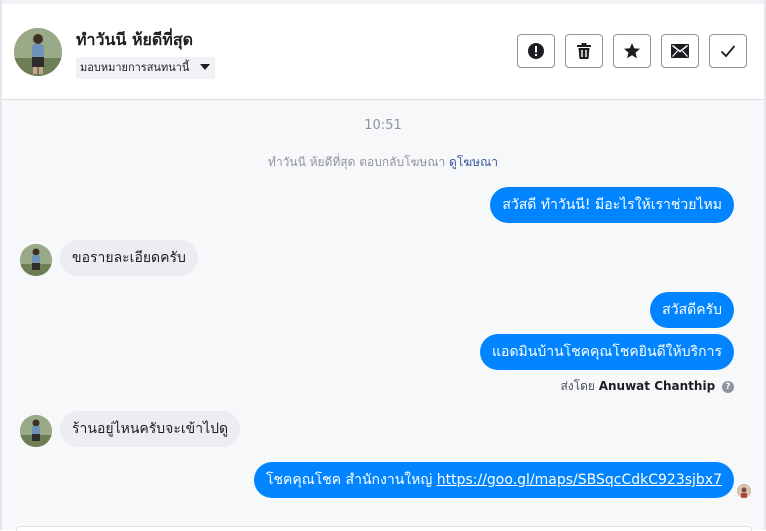 This screenshot has height=531, width=766. I want to click on trash-icon, so click(584, 51).